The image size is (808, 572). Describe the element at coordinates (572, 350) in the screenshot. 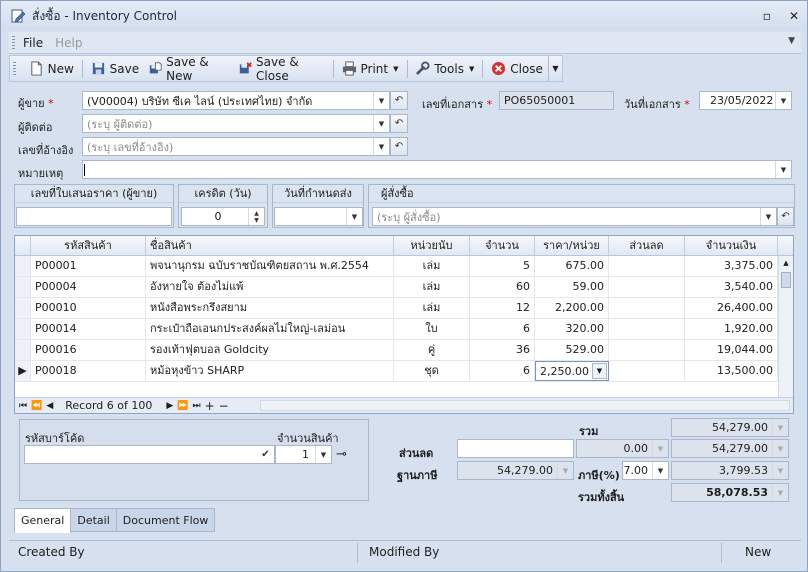

I see `cell-price: 529.00` at that location.